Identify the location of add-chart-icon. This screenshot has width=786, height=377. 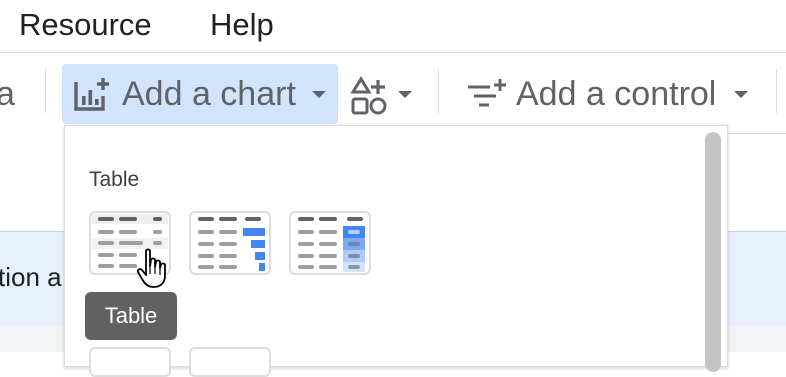
(91, 94).